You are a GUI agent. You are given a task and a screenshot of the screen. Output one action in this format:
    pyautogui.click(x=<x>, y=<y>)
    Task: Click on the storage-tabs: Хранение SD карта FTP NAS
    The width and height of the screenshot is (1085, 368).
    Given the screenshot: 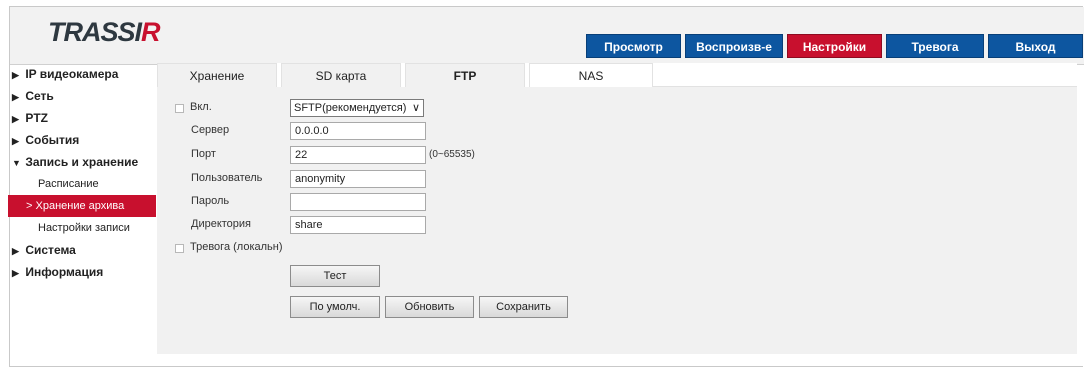 What is the action you would take?
    pyautogui.click(x=617, y=75)
    